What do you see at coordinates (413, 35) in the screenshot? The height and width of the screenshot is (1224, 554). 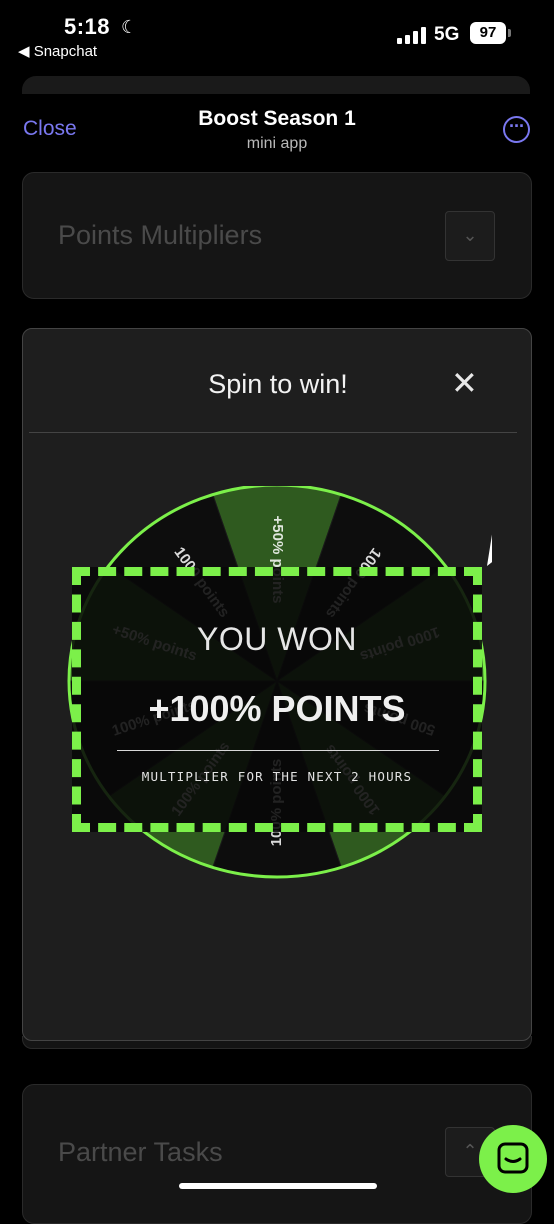 I see `signal-bars-icon` at bounding box center [413, 35].